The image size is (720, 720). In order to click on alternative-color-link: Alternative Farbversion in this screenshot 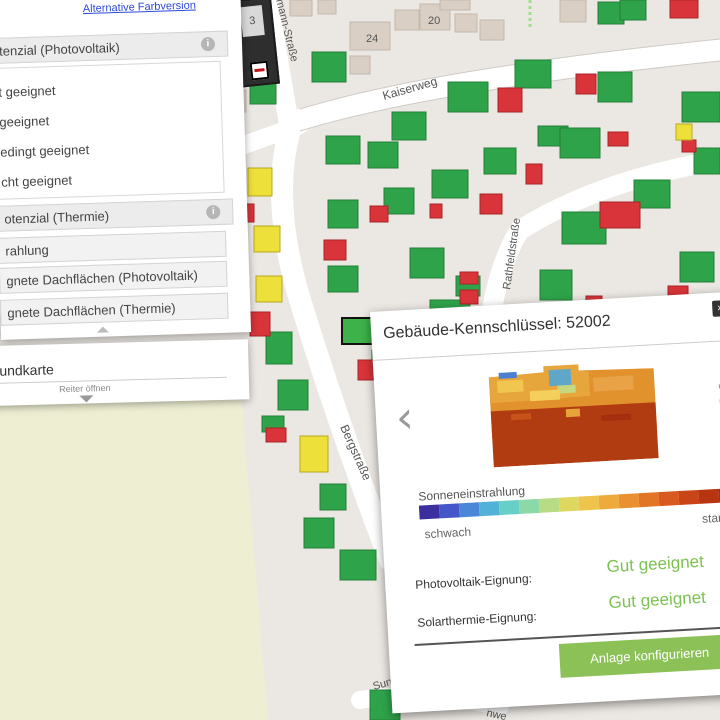, I will do `click(139, 7)`.